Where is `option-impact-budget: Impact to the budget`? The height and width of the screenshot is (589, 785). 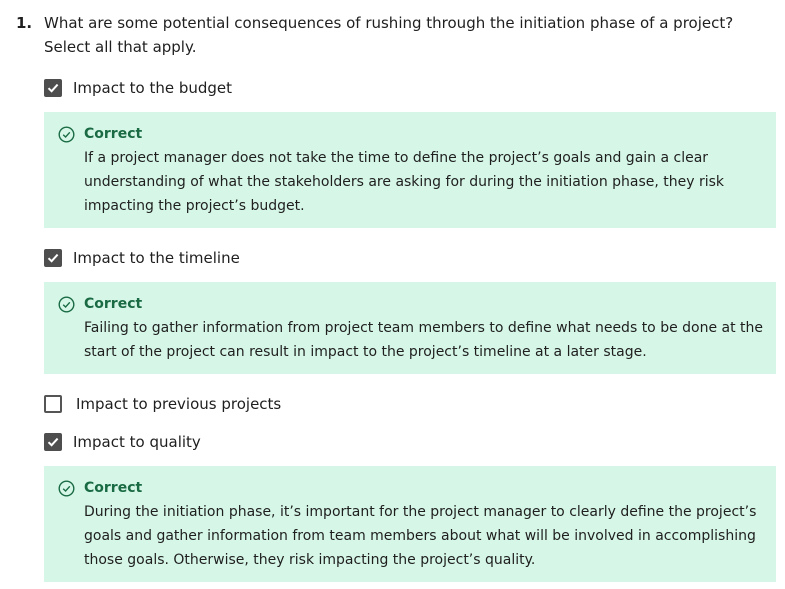 option-impact-budget: Impact to the budget is located at coordinates (138, 88).